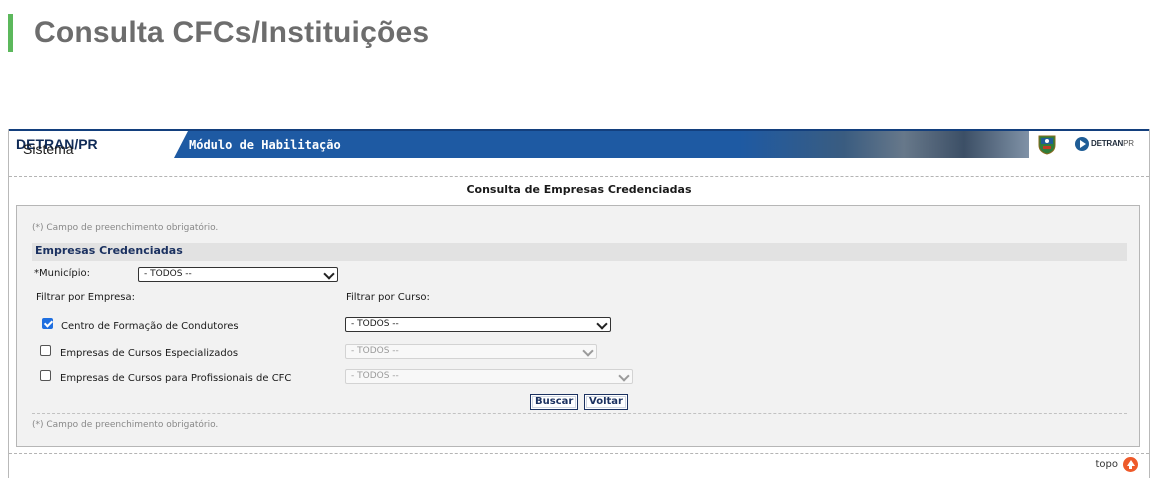 The height and width of the screenshot is (478, 1154). What do you see at coordinates (606, 402) in the screenshot?
I see `back-button: Voltar` at bounding box center [606, 402].